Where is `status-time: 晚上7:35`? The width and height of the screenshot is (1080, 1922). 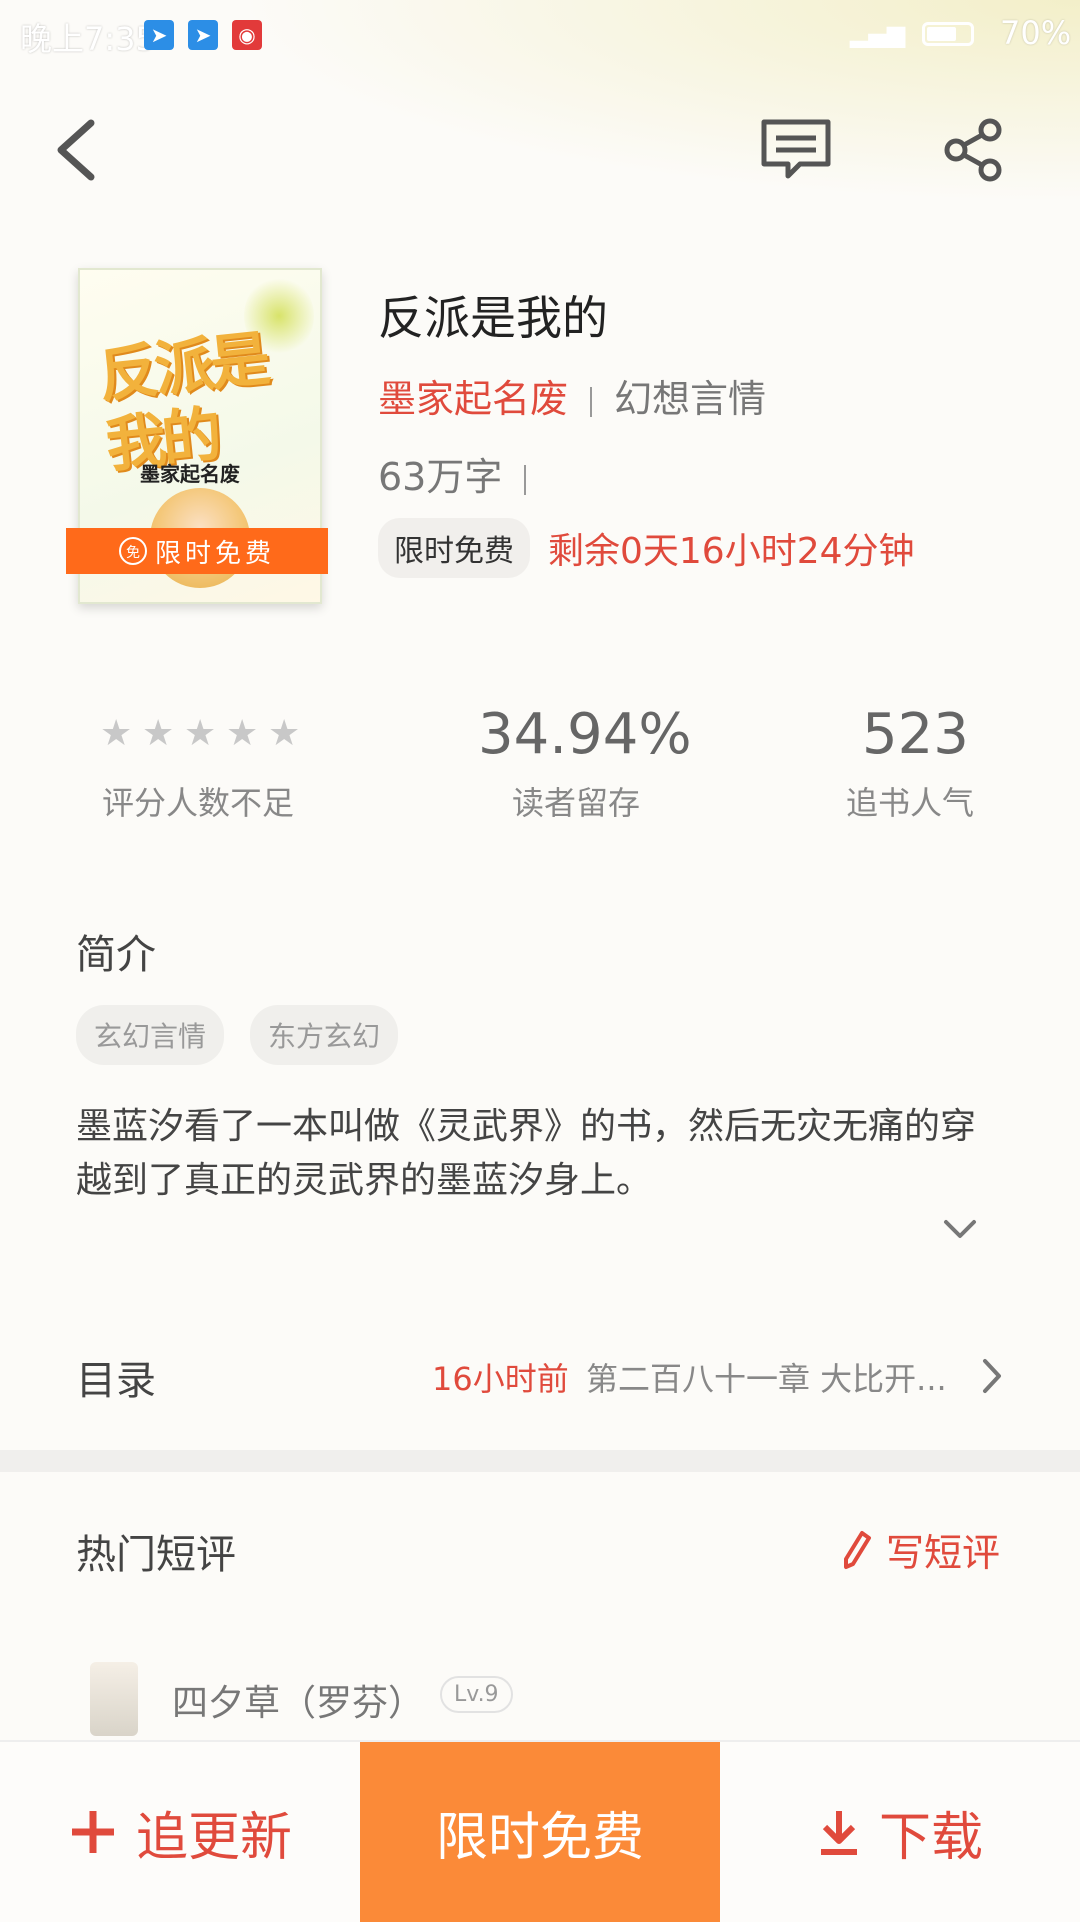
status-time: 晚上7:35 is located at coordinates (88, 39).